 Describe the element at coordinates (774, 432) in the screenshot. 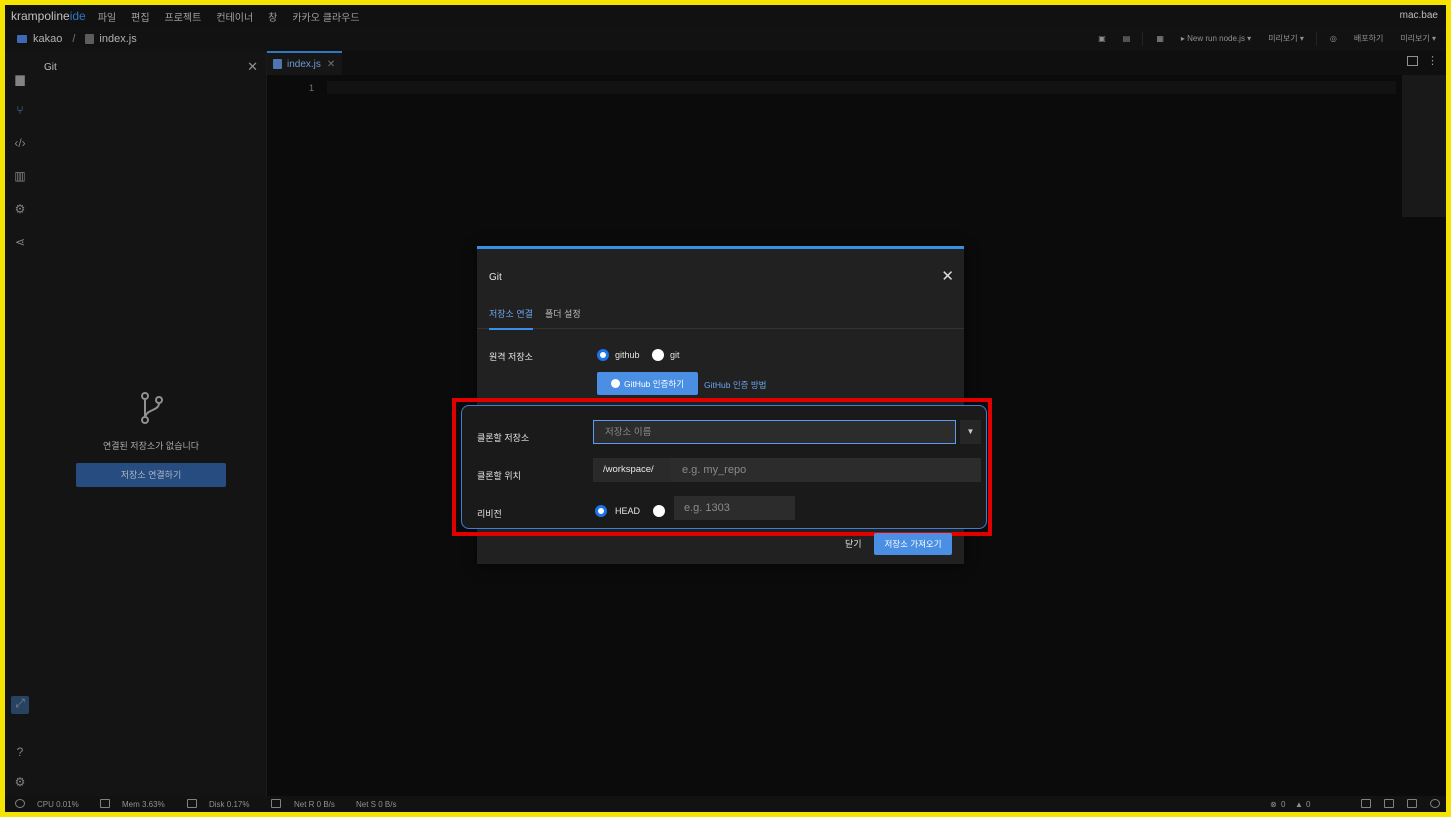

I see `clone-repo-input` at that location.